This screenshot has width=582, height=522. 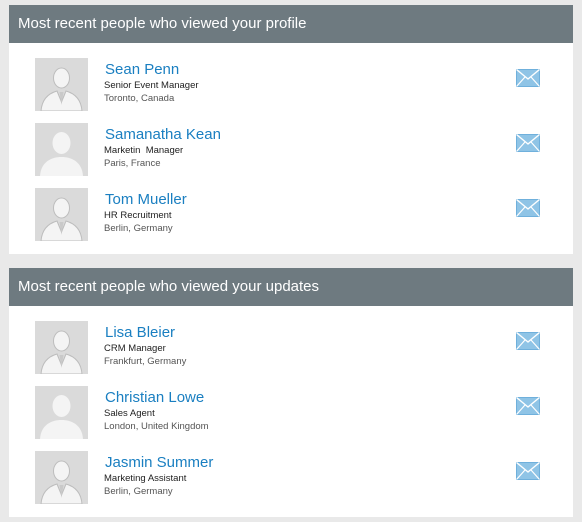 I want to click on viewer-name-link: Lisa Bleier, so click(x=140, y=332).